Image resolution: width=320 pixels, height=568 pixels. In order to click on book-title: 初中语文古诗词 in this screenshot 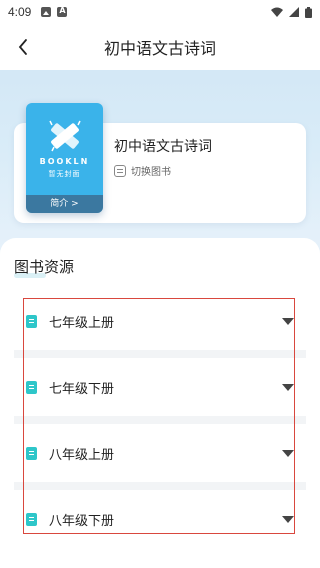, I will do `click(163, 147)`.